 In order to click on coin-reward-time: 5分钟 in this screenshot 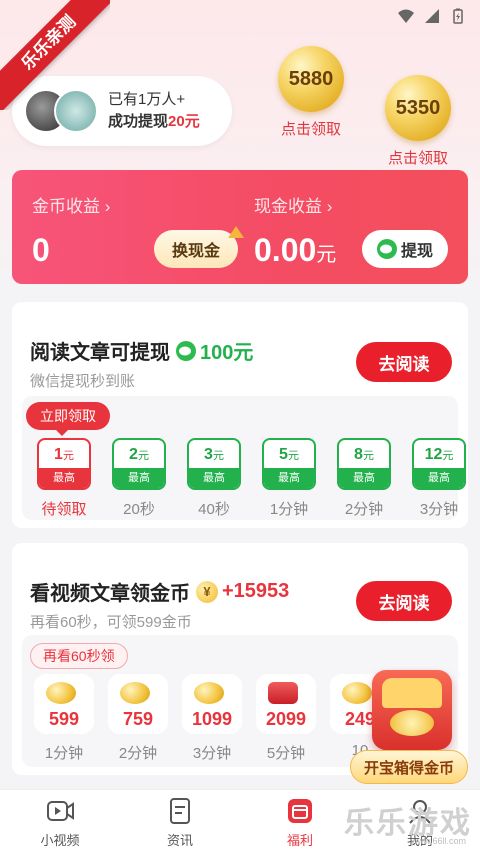, I will do `click(286, 753)`.